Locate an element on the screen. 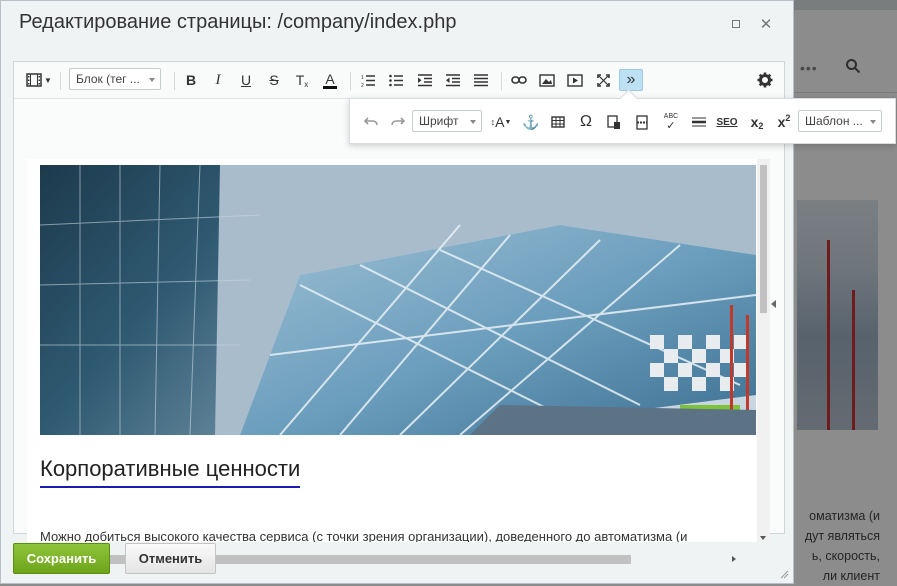 The width and height of the screenshot is (897, 586). bullet-list-button is located at coordinates (396, 80).